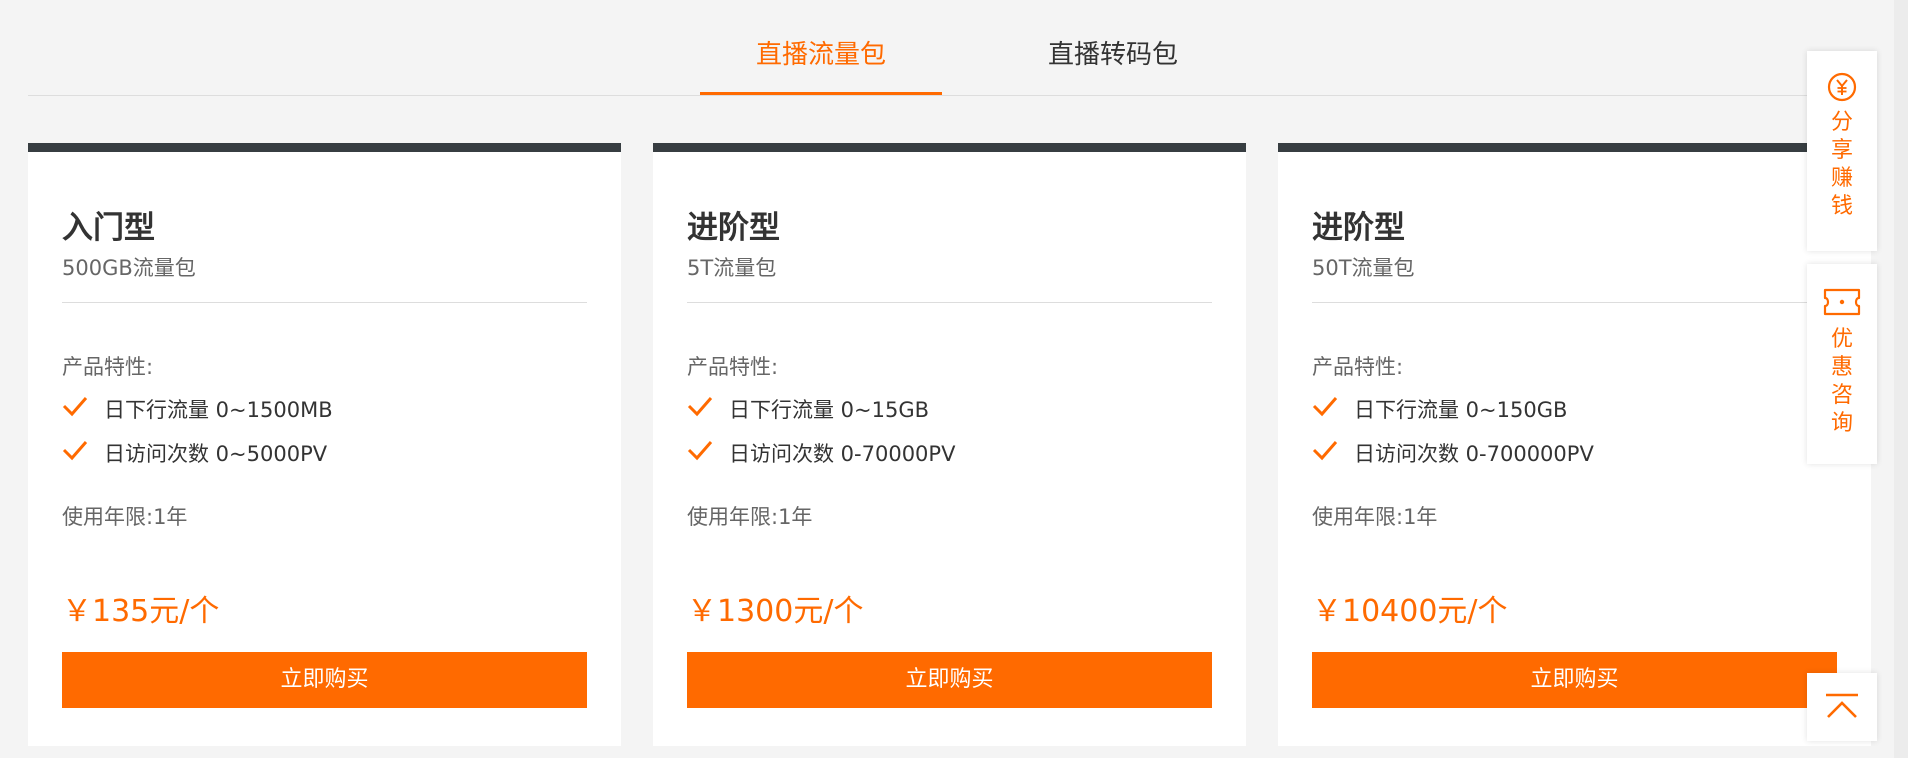 This screenshot has height=758, width=1908. I want to click on feature-text: 日下行流量 0~15GB, so click(829, 410).